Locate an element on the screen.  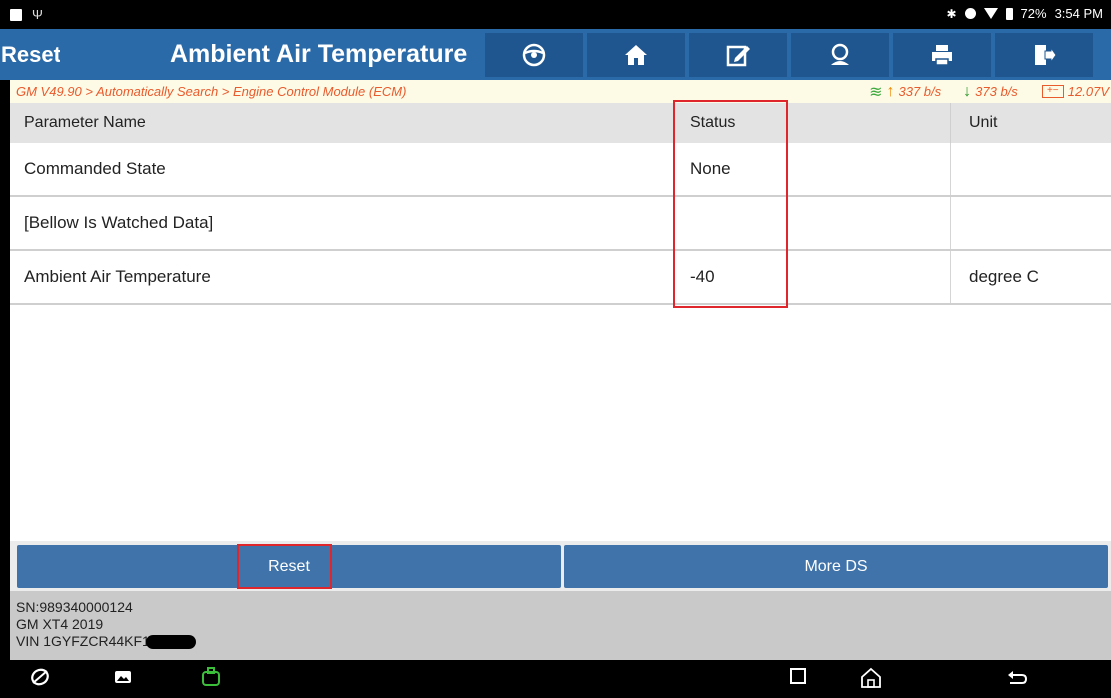
steering-wheel-button is located at coordinates (534, 54).